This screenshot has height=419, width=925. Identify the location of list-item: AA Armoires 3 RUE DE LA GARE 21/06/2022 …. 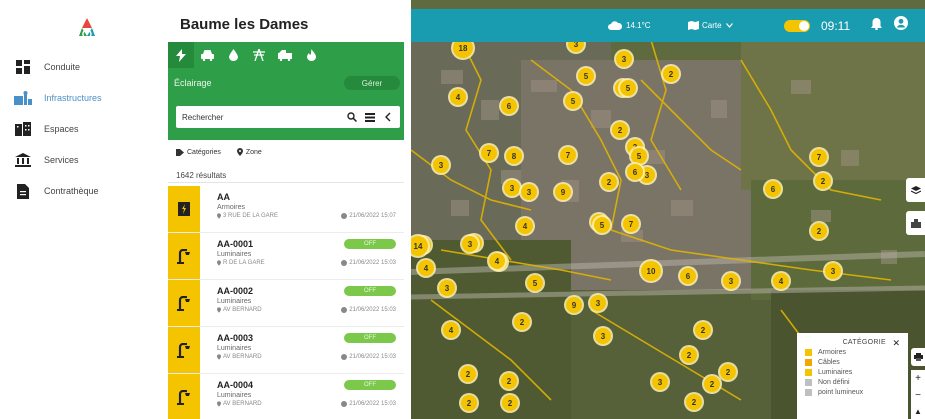
(286, 209).